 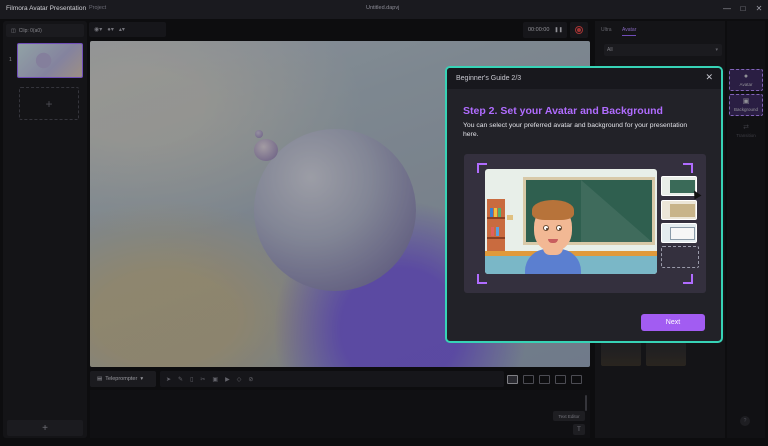 What do you see at coordinates (746, 84) in the screenshot?
I see `side-item-label: Avatar` at bounding box center [746, 84].